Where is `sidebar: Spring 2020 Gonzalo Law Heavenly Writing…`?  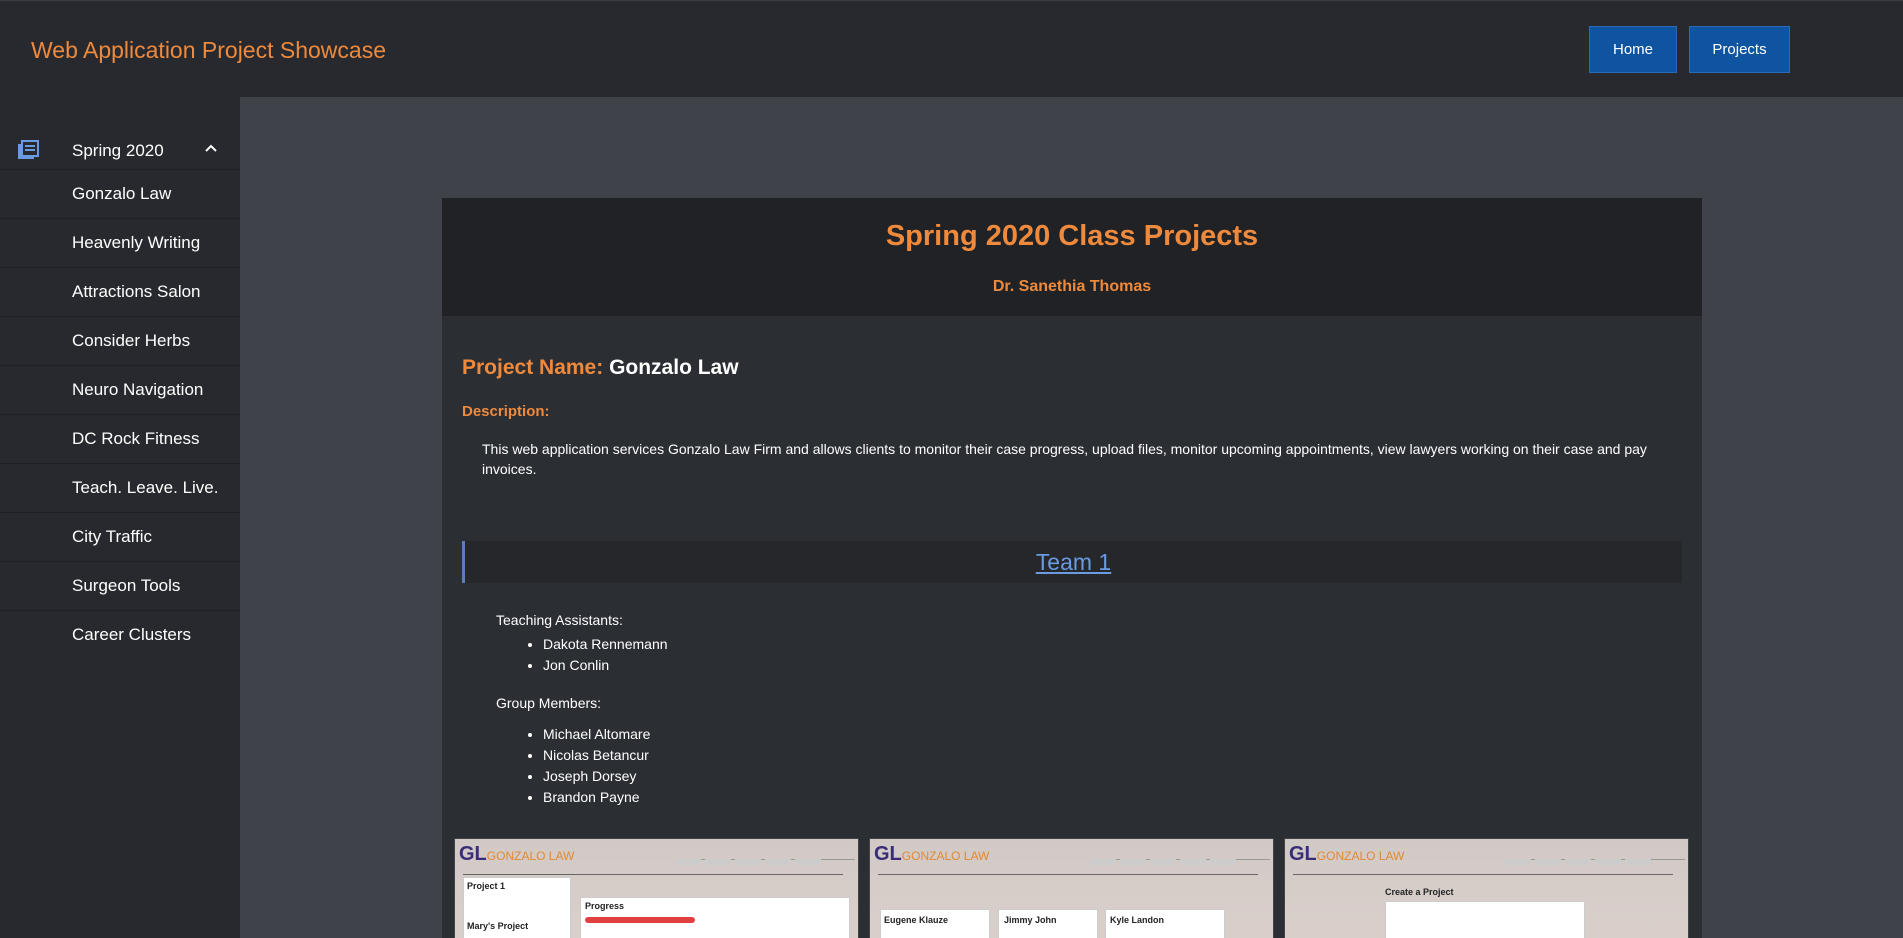
sidebar: Spring 2020 Gonzalo Law Heavenly Writing… is located at coordinates (120, 517).